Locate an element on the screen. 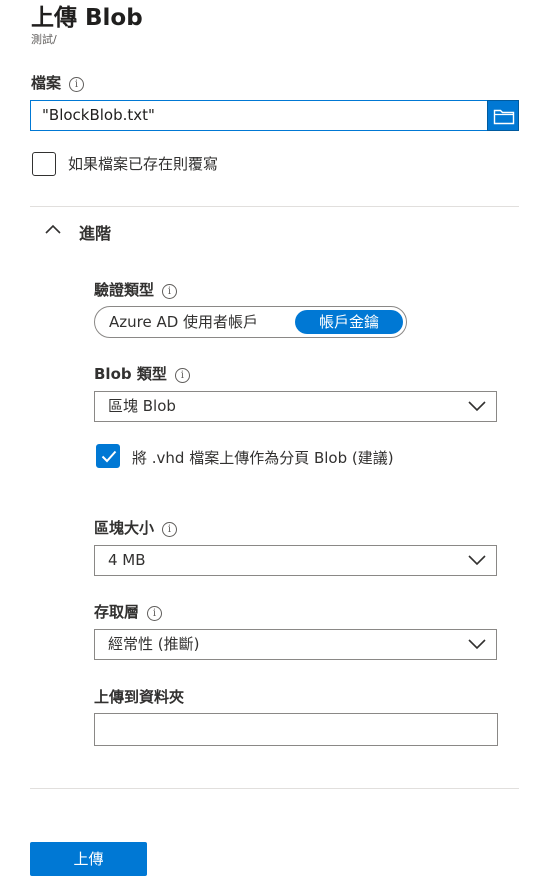 The width and height of the screenshot is (539, 882). browse-folder-button is located at coordinates (503, 115).